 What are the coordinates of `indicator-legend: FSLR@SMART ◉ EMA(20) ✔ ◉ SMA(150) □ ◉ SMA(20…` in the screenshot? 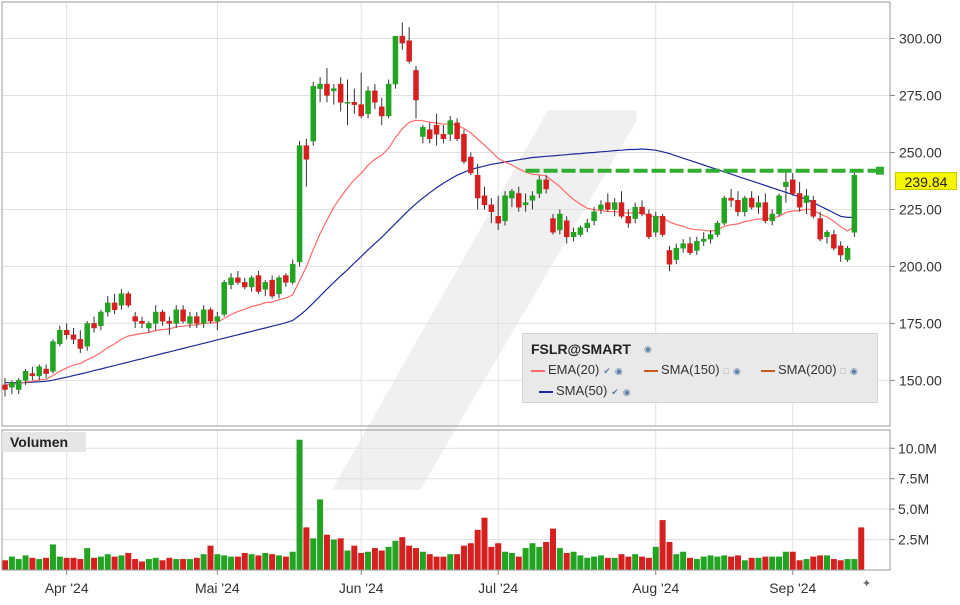 It's located at (700, 368).